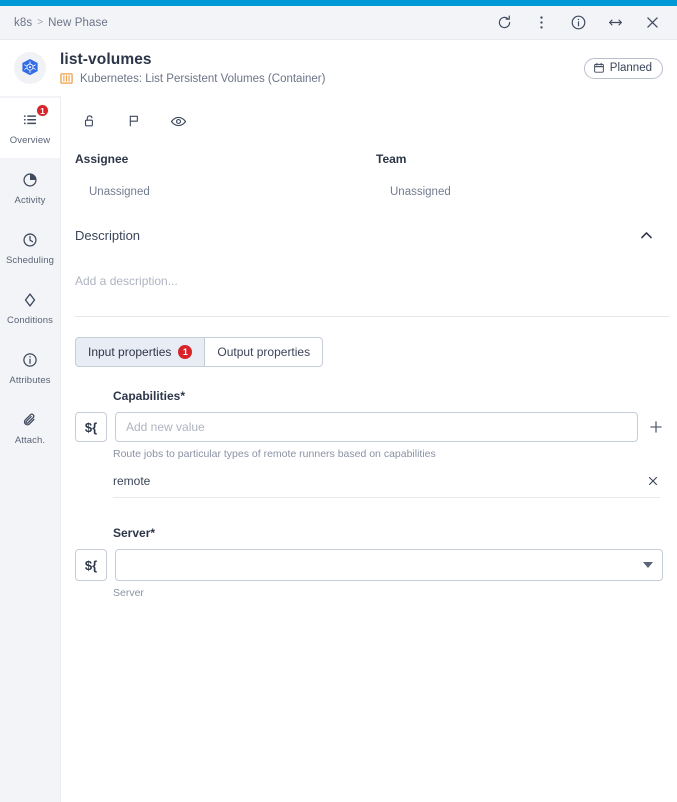 This screenshot has width=677, height=802. Describe the element at coordinates (30, 420) in the screenshot. I see `paperclip-icon` at that location.